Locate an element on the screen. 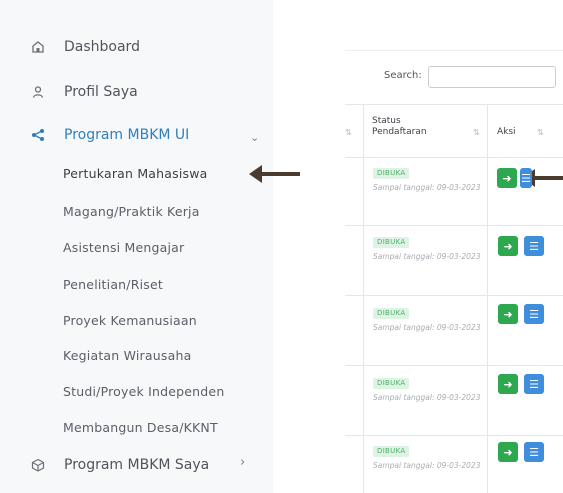 This screenshot has height=493, width=563. search-label: Search: is located at coordinates (403, 75).